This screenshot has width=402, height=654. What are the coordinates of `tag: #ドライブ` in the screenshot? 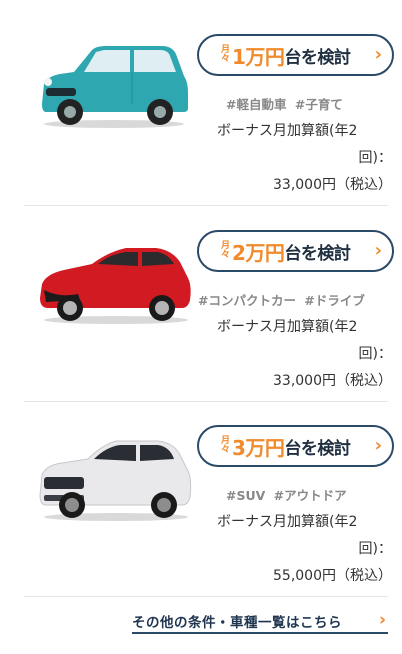 It's located at (334, 300).